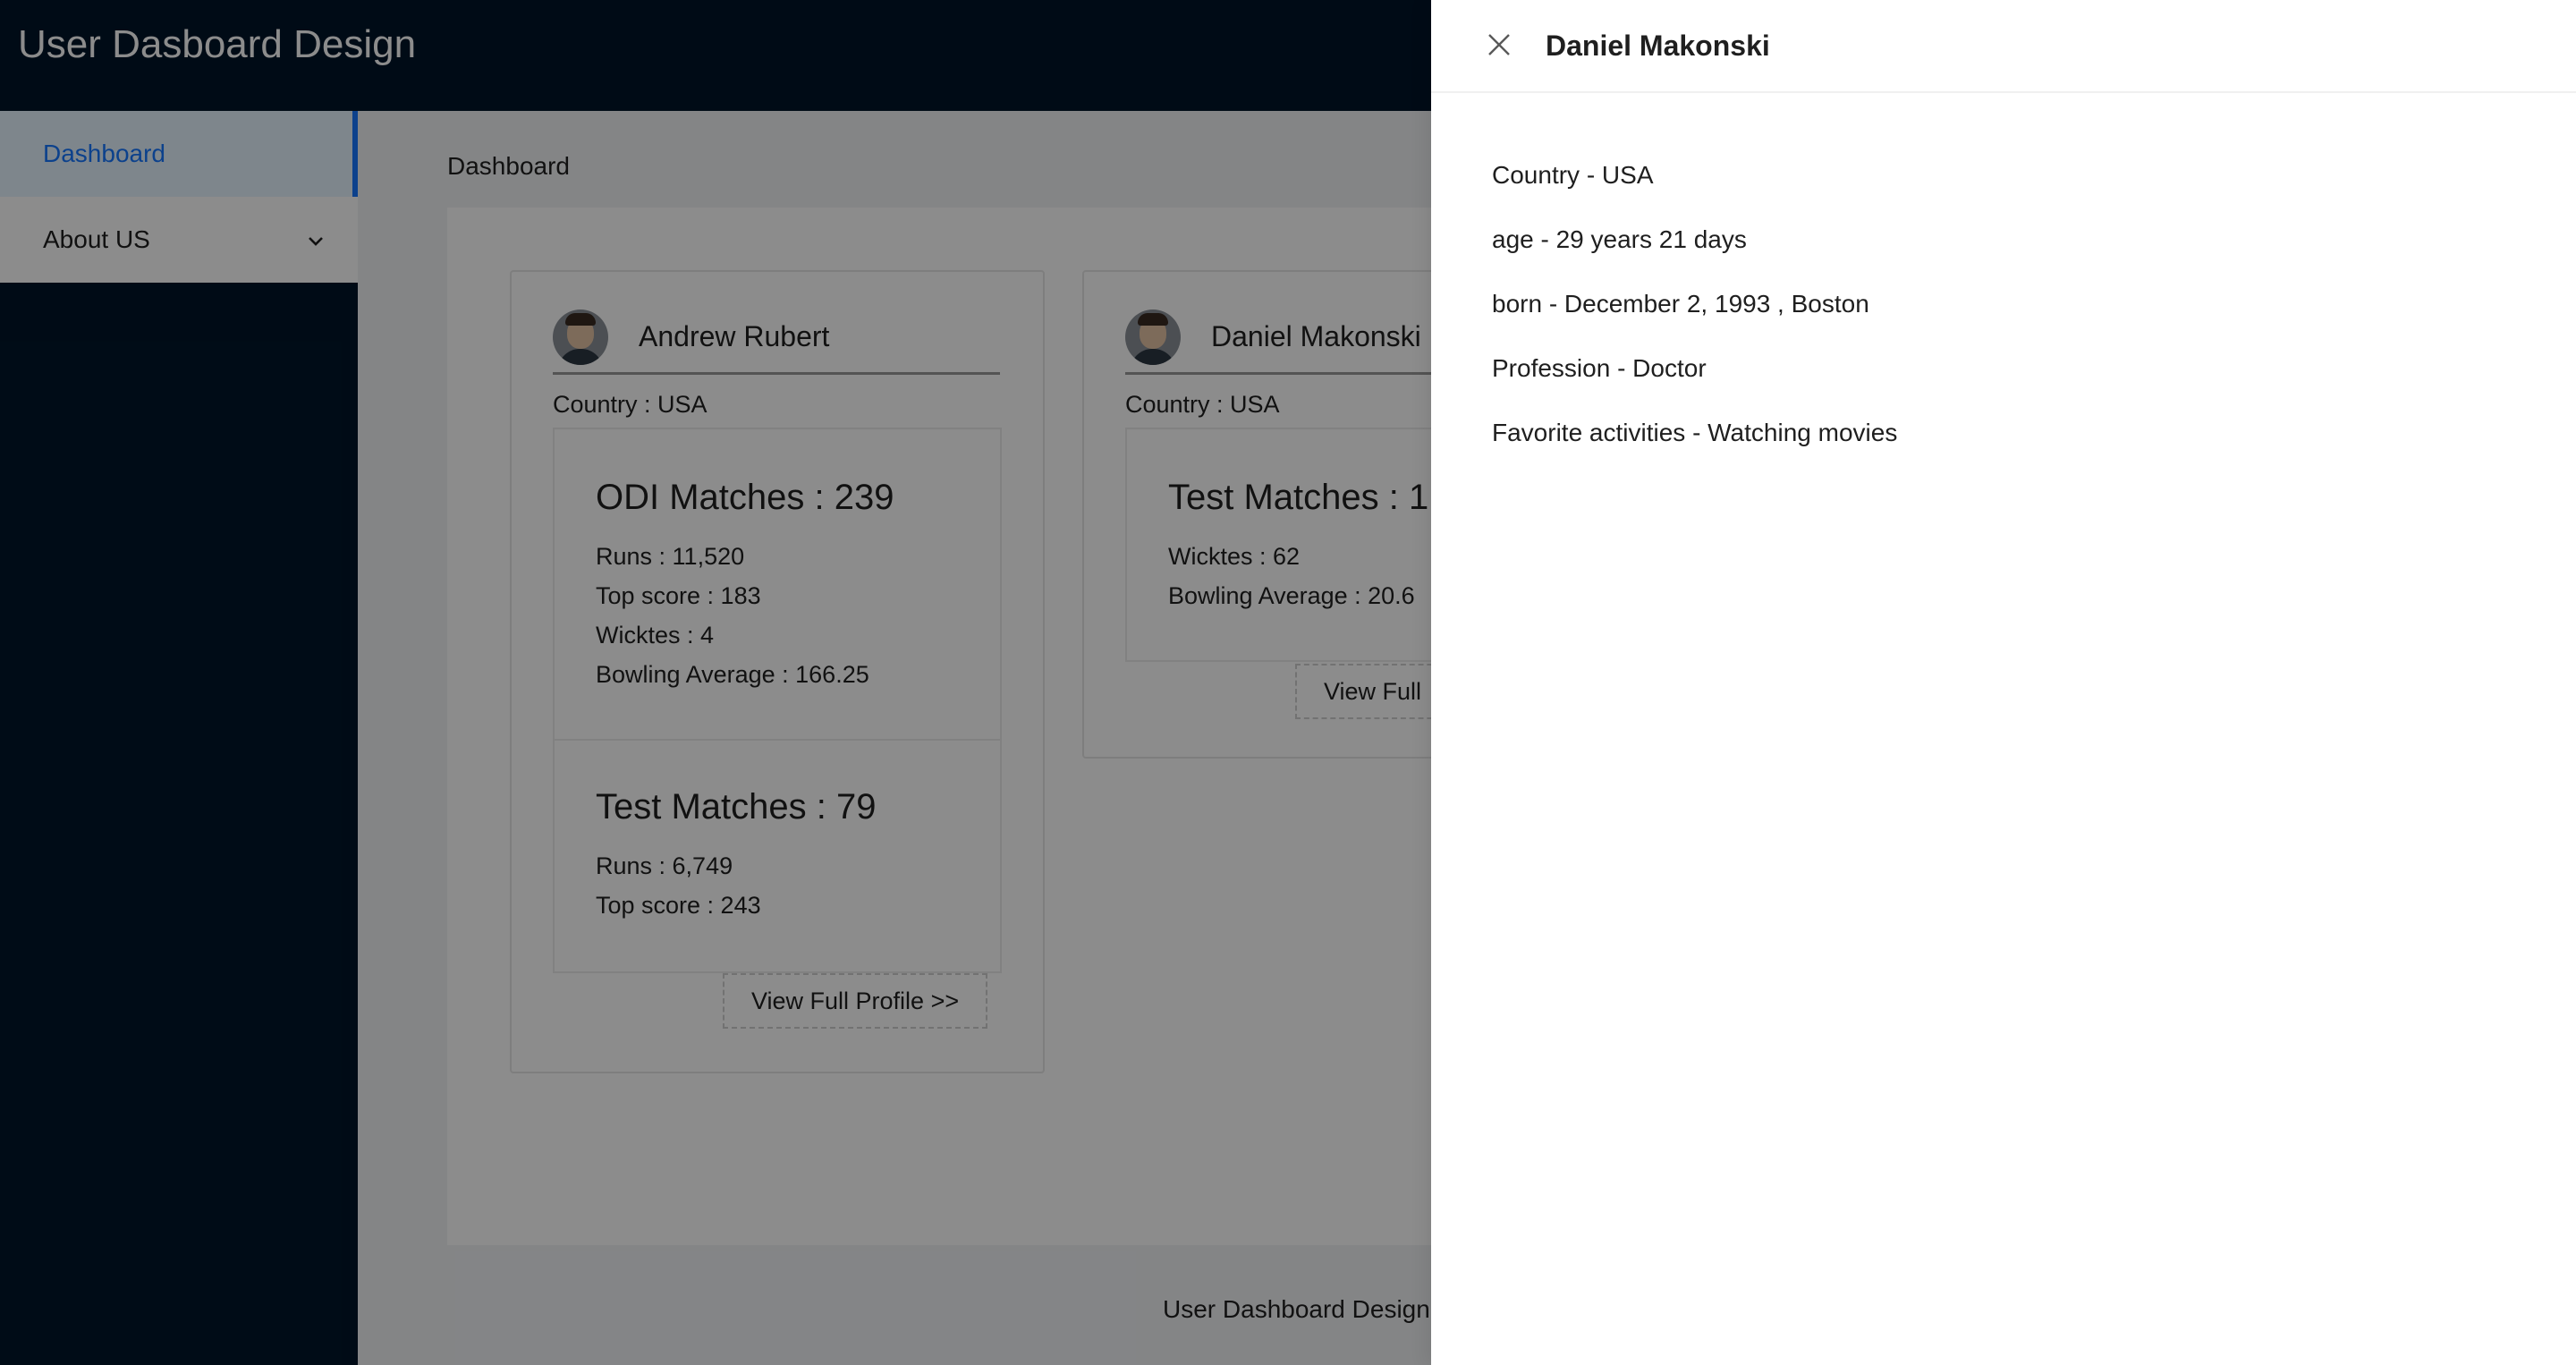  What do you see at coordinates (2003, 46) in the screenshot?
I see `drawer-header: Daniel Makonski` at bounding box center [2003, 46].